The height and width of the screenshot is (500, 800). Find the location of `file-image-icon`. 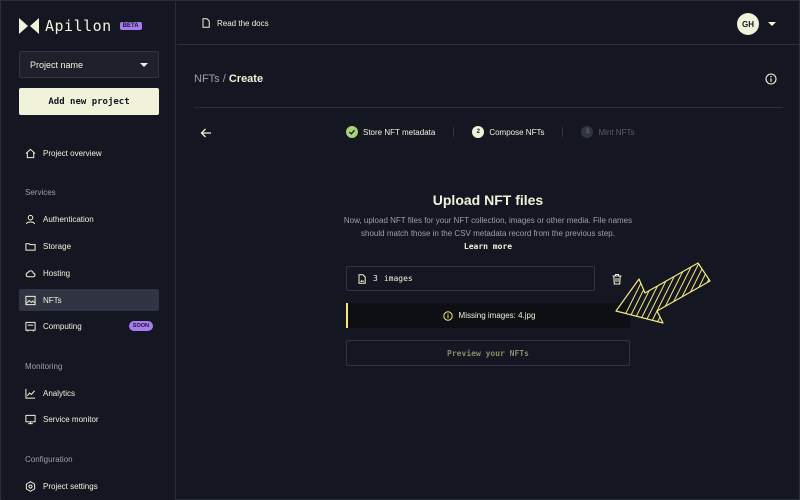

file-image-icon is located at coordinates (362, 278).